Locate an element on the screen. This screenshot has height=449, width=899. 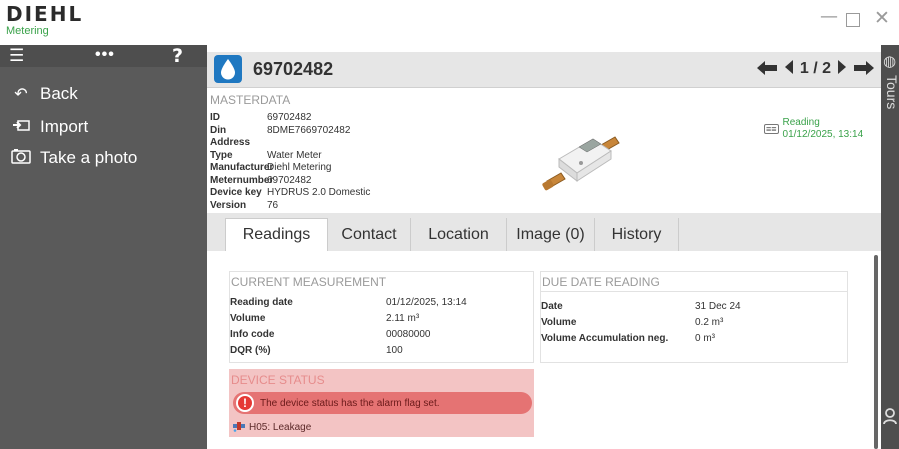
reading-date: 01/12/2025, 13:14 is located at coordinates (823, 134).